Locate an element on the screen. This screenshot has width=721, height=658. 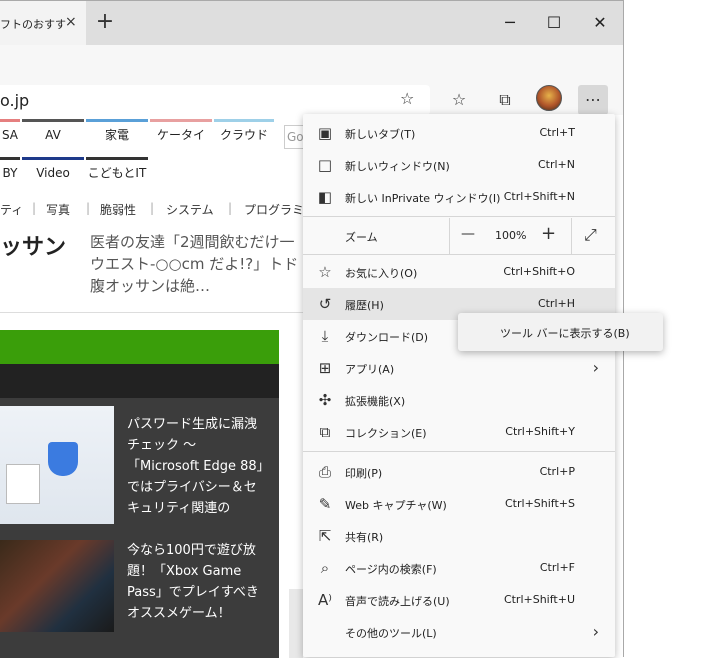
minimize-button: ─ is located at coordinates (510, 23).